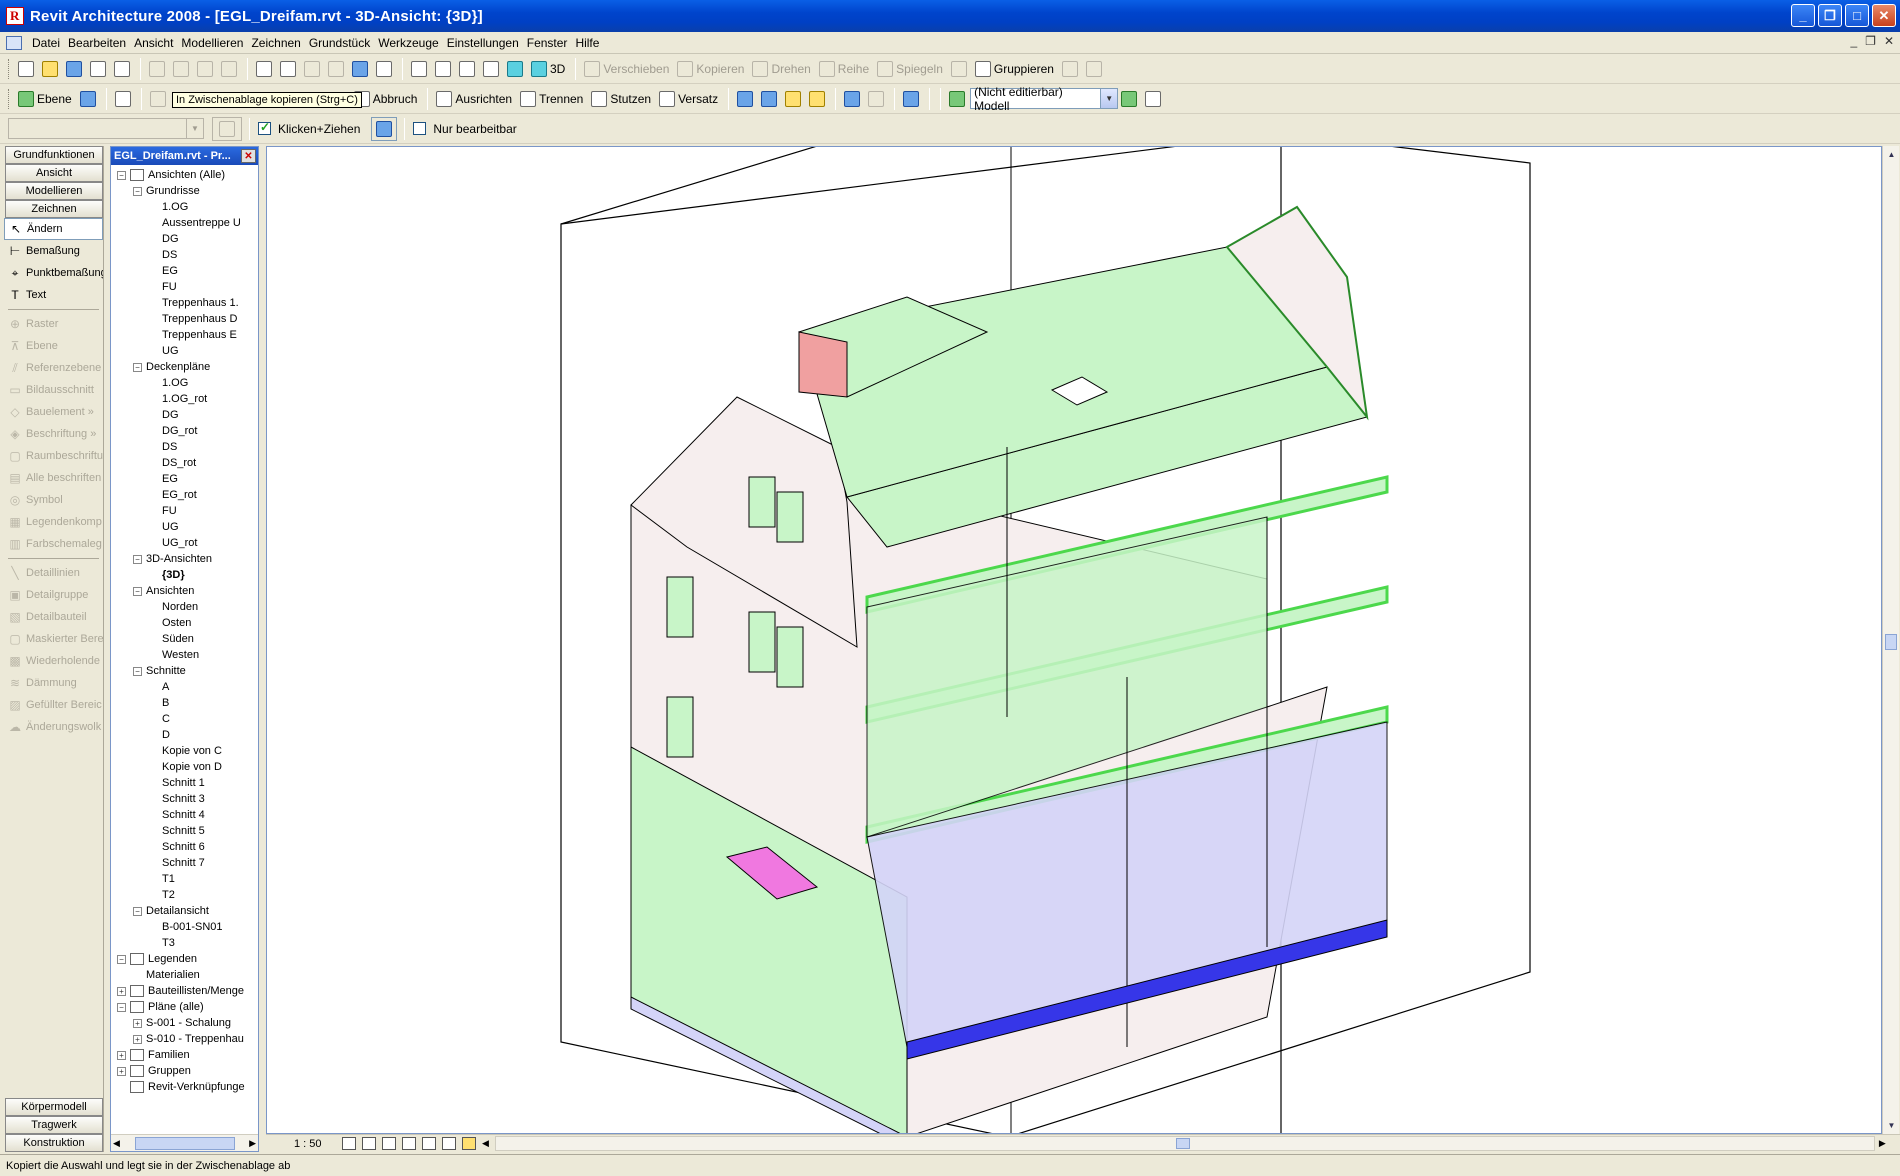 This screenshot has height=1176, width=1900. What do you see at coordinates (184, 767) in the screenshot?
I see `tree-node: Kopie von D` at bounding box center [184, 767].